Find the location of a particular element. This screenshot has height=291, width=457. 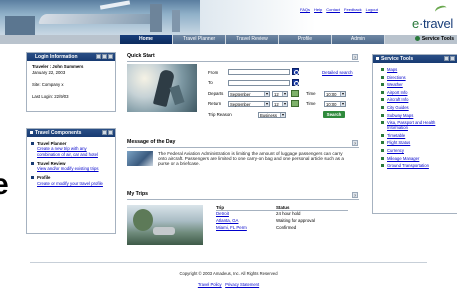

city-icon is located at coordinates (382, 107).